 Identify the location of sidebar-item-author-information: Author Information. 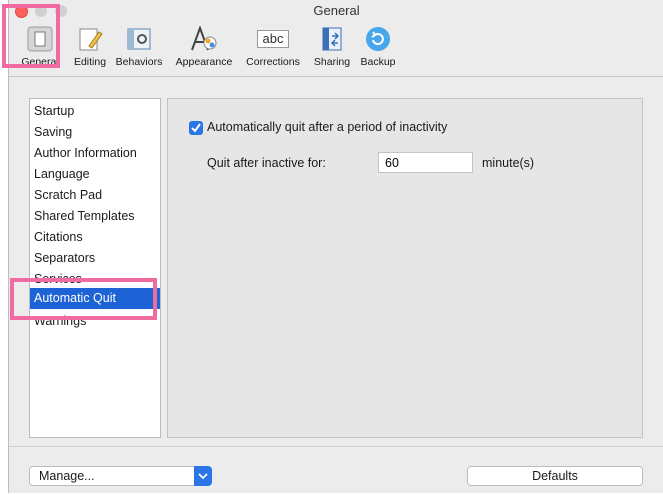
(85, 153).